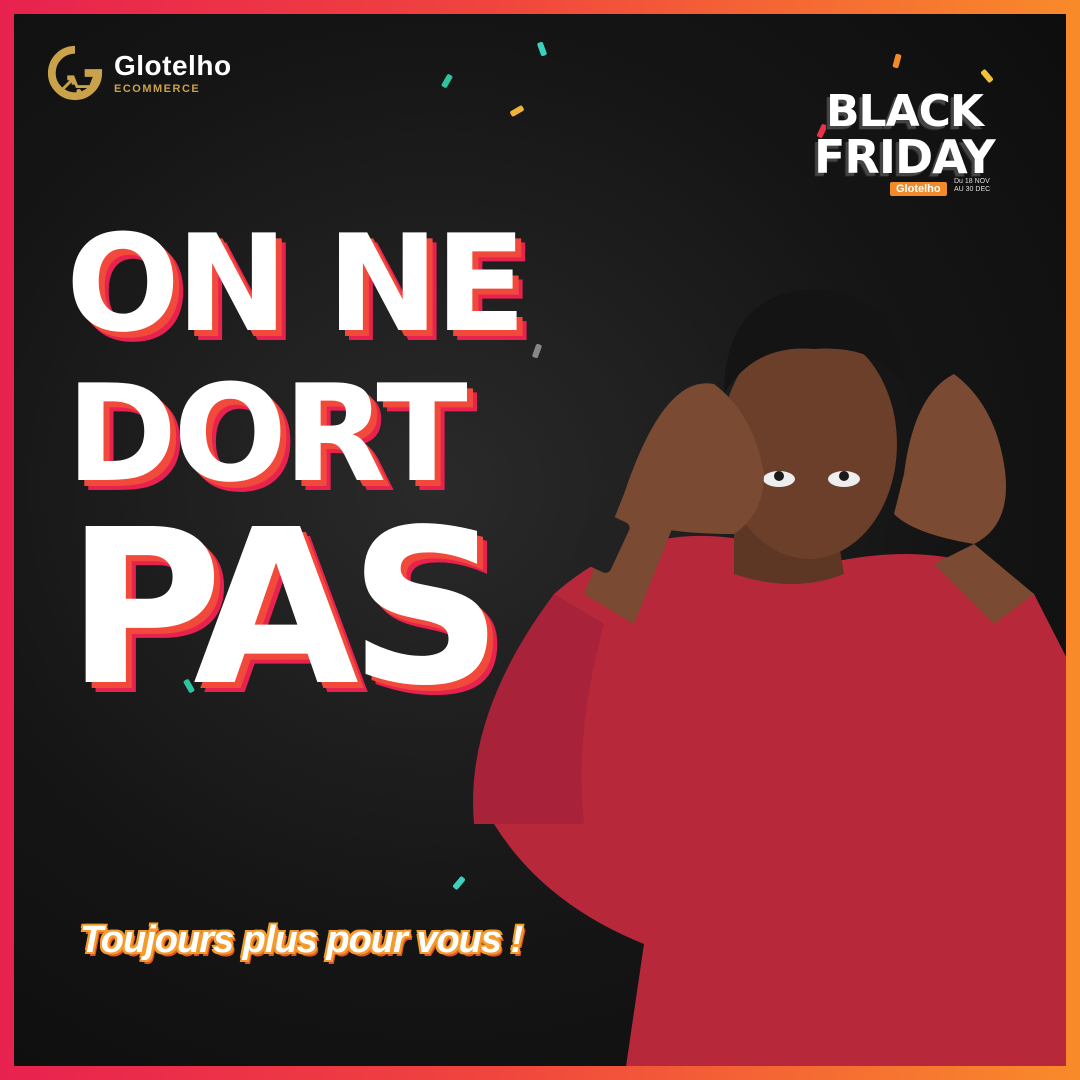 Image resolution: width=1080 pixels, height=1080 pixels. Describe the element at coordinates (301, 940) in the screenshot. I see `tagline: Toujours plus pour vous !` at that location.